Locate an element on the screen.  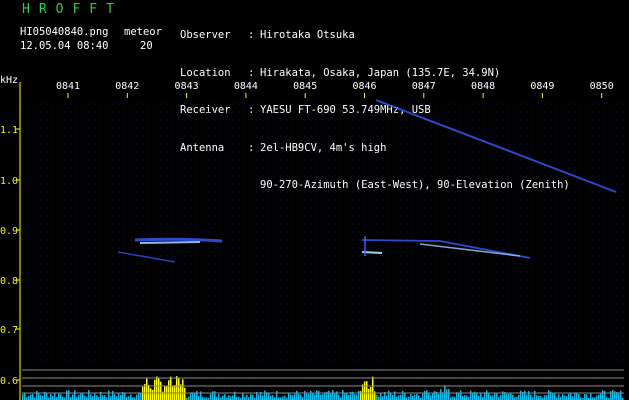
x-tick-label: 0846 is located at coordinates (364, 86).